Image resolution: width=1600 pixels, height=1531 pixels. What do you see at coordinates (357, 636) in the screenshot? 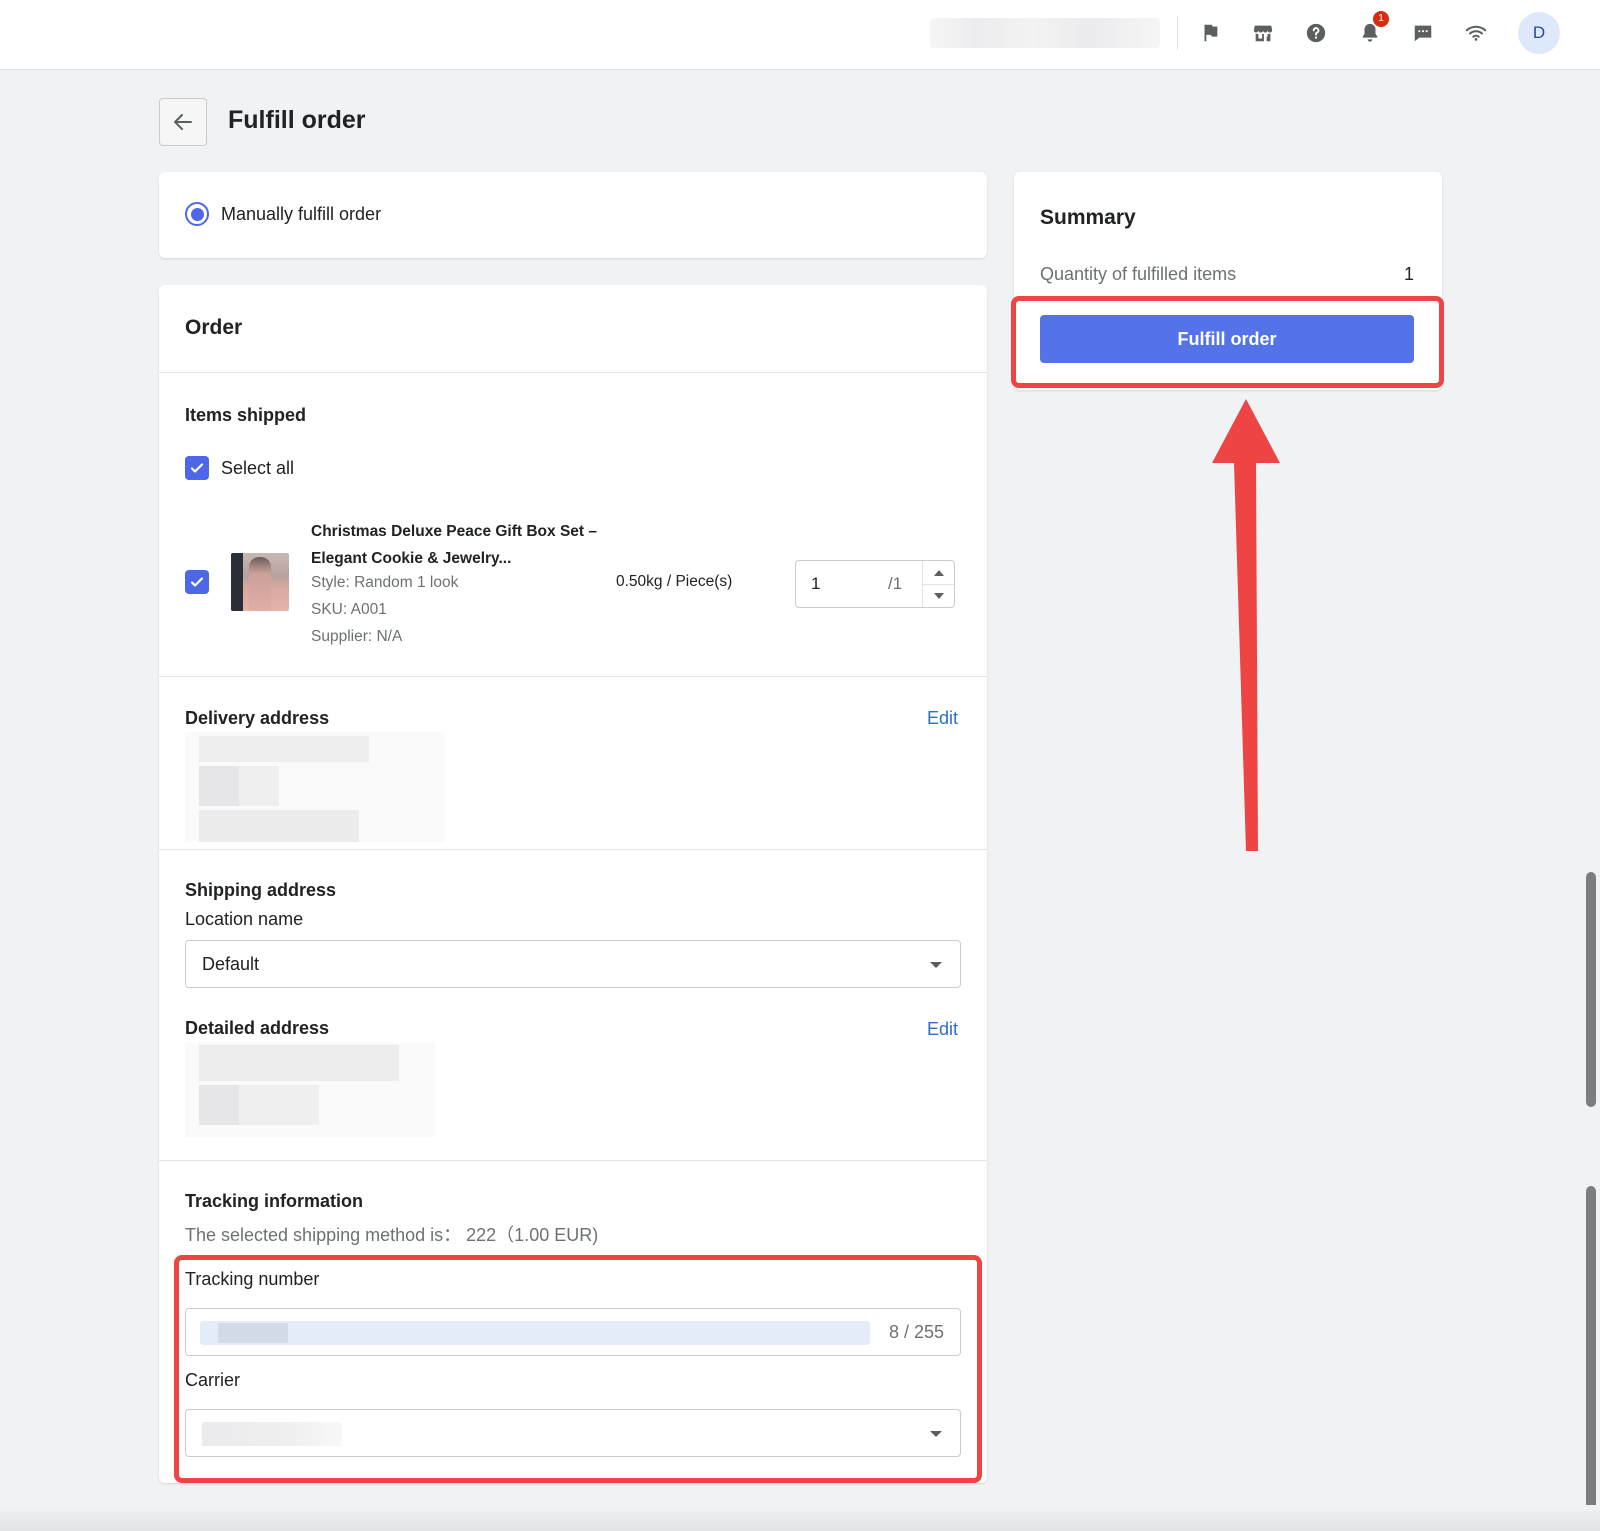
I see `product-supplier: Supplier: N/A` at bounding box center [357, 636].